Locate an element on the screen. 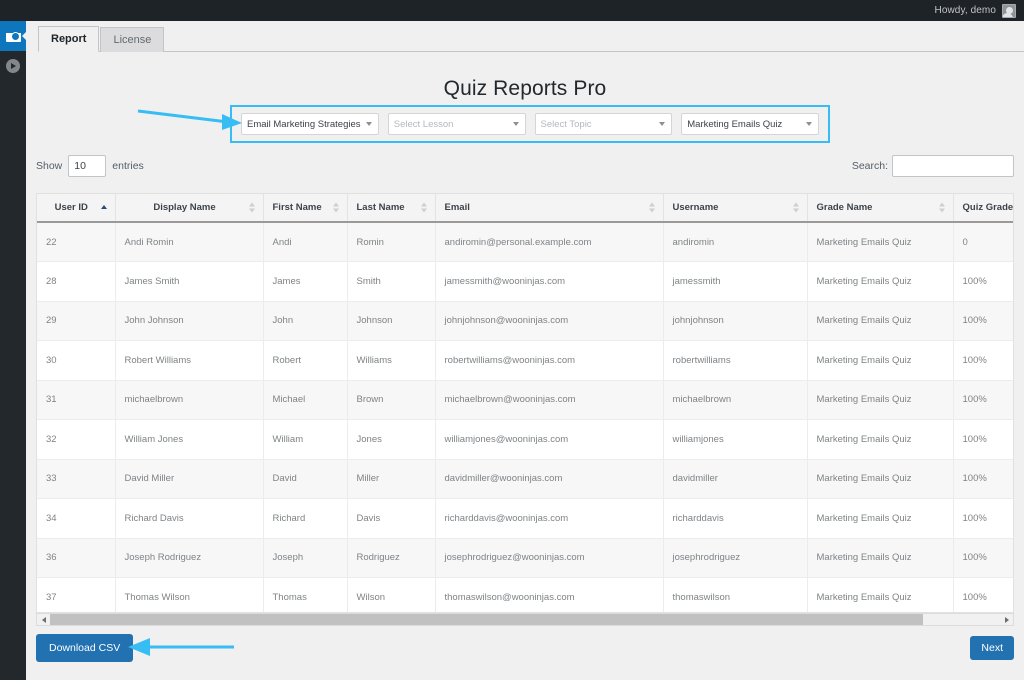 The width and height of the screenshot is (1024, 680). column-header-username: Username is located at coordinates (735, 208).